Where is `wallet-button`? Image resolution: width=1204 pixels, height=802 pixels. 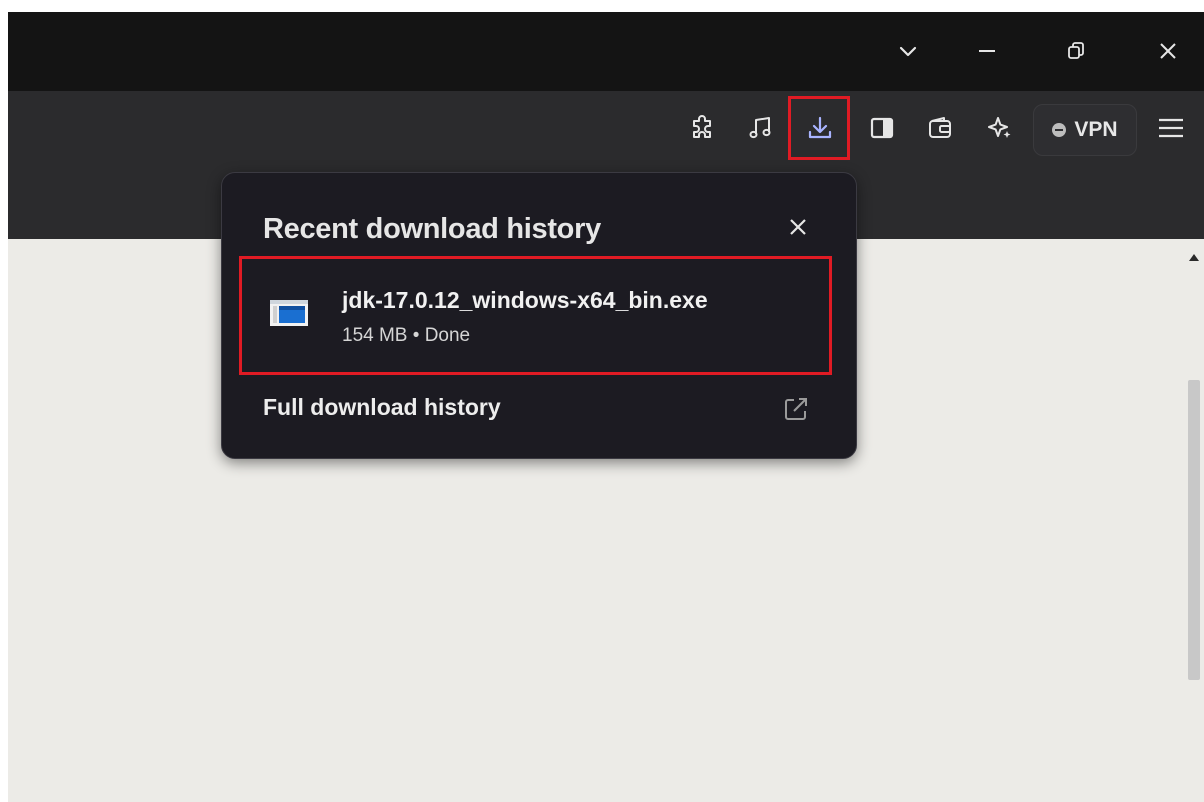 wallet-button is located at coordinates (940, 128).